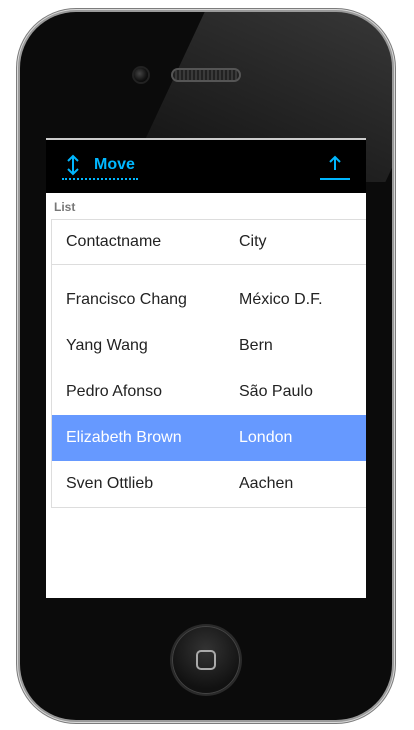 The width and height of the screenshot is (414, 730). What do you see at coordinates (114, 241) in the screenshot?
I see `column-header-contactname: Contactname` at bounding box center [114, 241].